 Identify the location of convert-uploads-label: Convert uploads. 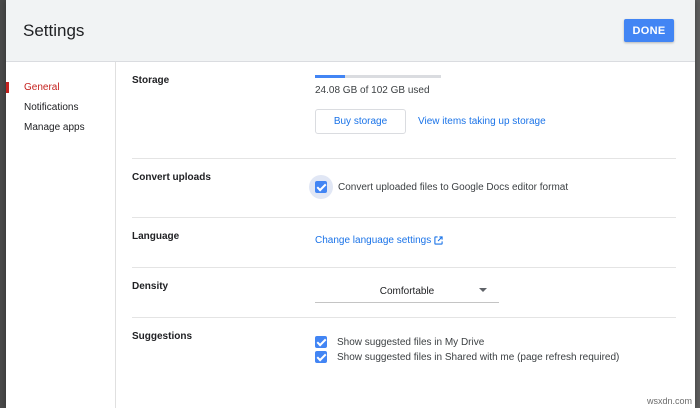
(171, 177).